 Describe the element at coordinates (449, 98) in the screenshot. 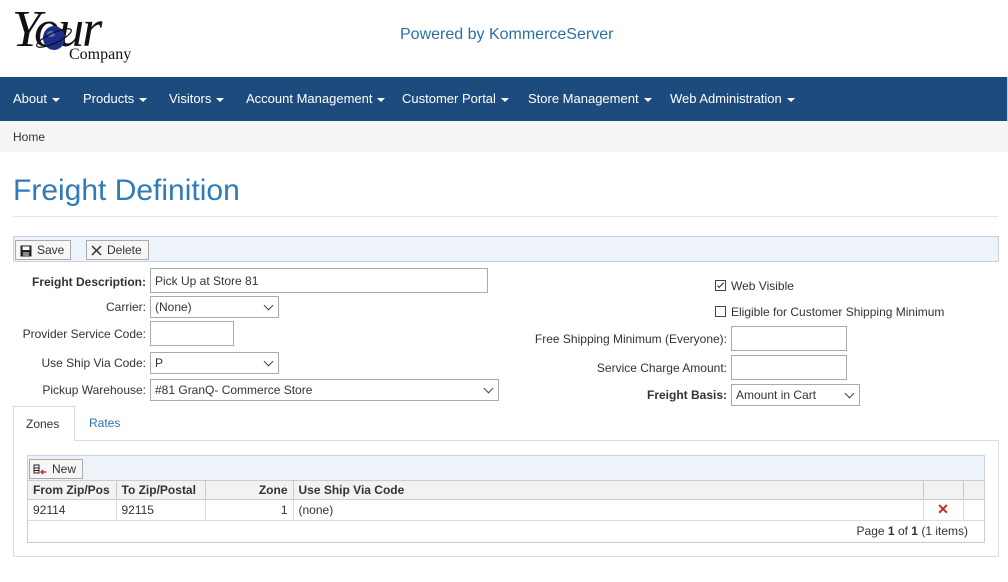

I see `nav-customer-portal-label: Customer Portal` at that location.